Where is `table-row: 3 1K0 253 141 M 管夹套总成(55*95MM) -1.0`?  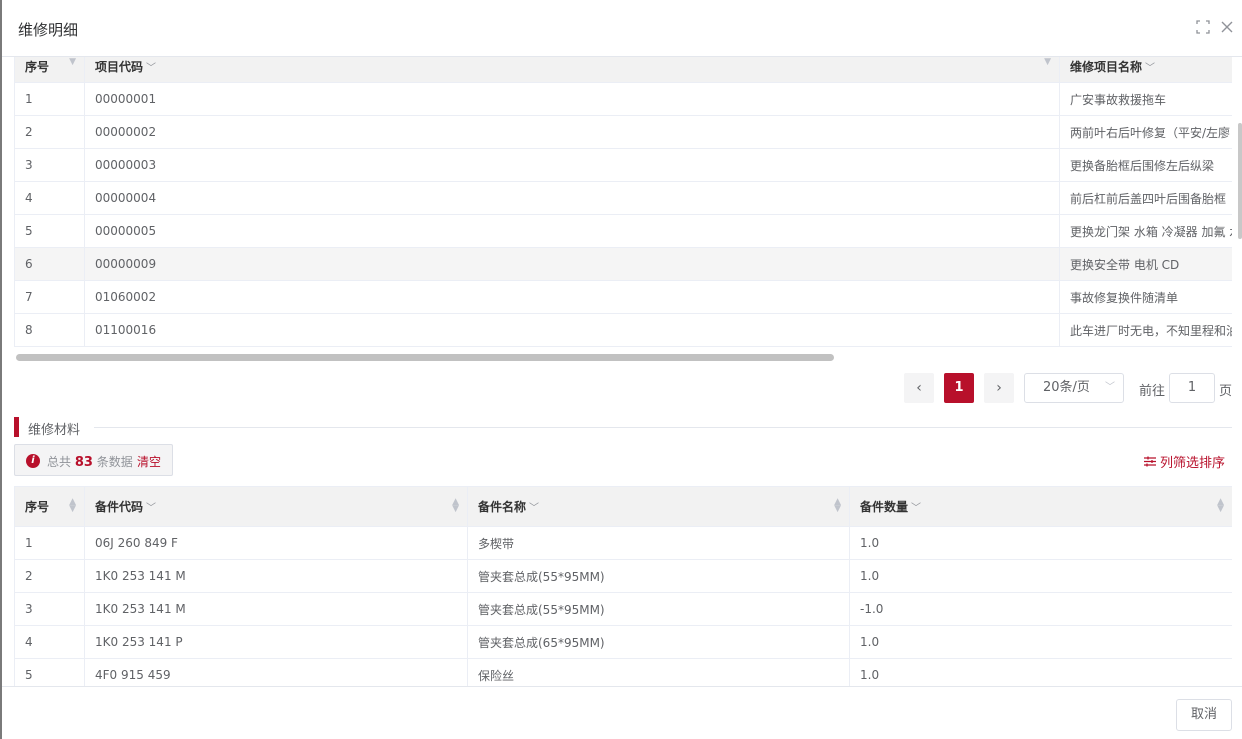
table-row: 3 1K0 253 141 M 管夹套总成(55*95MM) -1.0 is located at coordinates (623, 609).